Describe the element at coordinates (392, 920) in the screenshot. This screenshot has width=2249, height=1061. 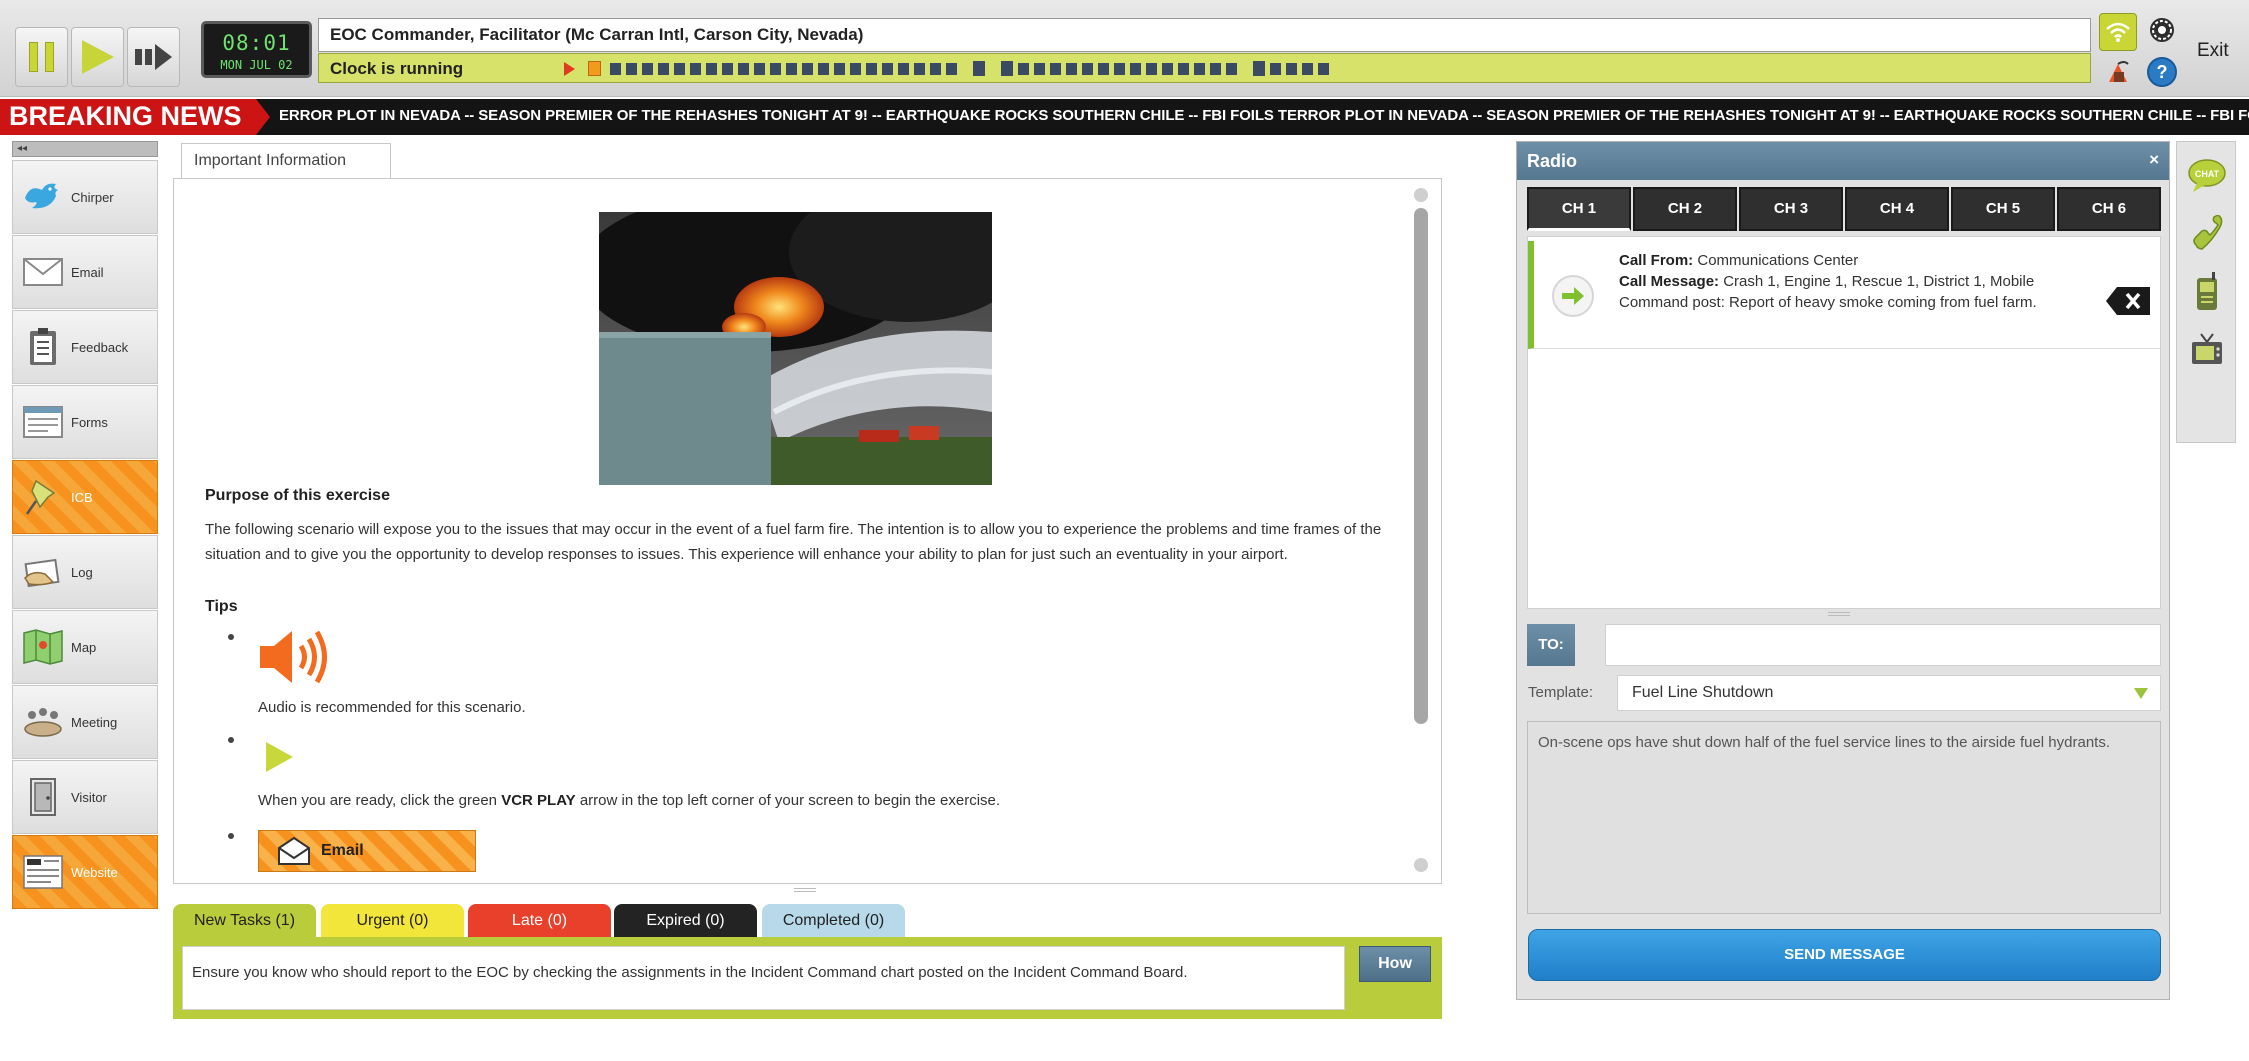
I see `tab-urgent: Urgent (0)` at that location.